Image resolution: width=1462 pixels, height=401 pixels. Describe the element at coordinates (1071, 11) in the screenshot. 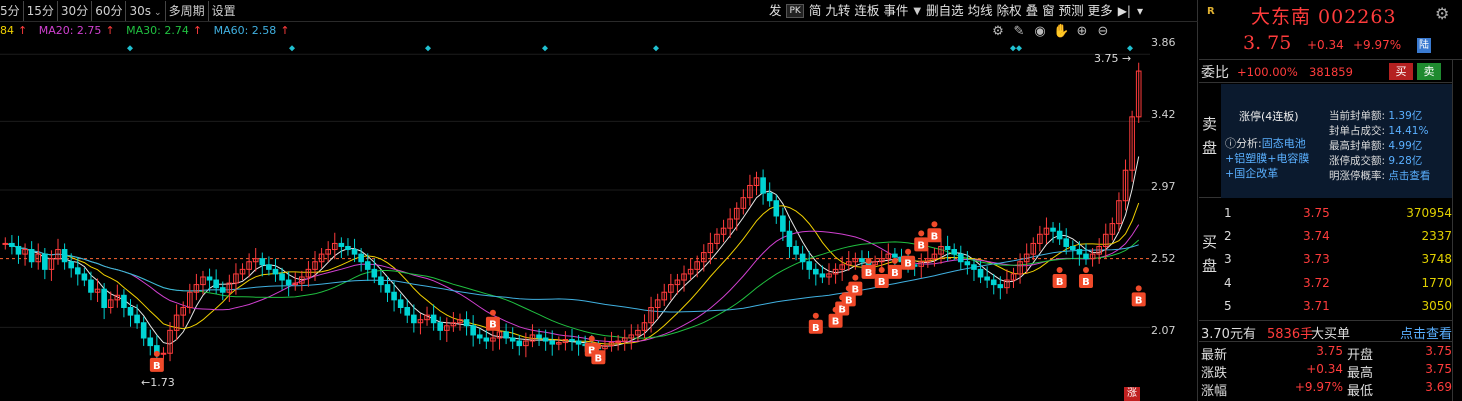

I see `tool-forecast: 预测` at that location.